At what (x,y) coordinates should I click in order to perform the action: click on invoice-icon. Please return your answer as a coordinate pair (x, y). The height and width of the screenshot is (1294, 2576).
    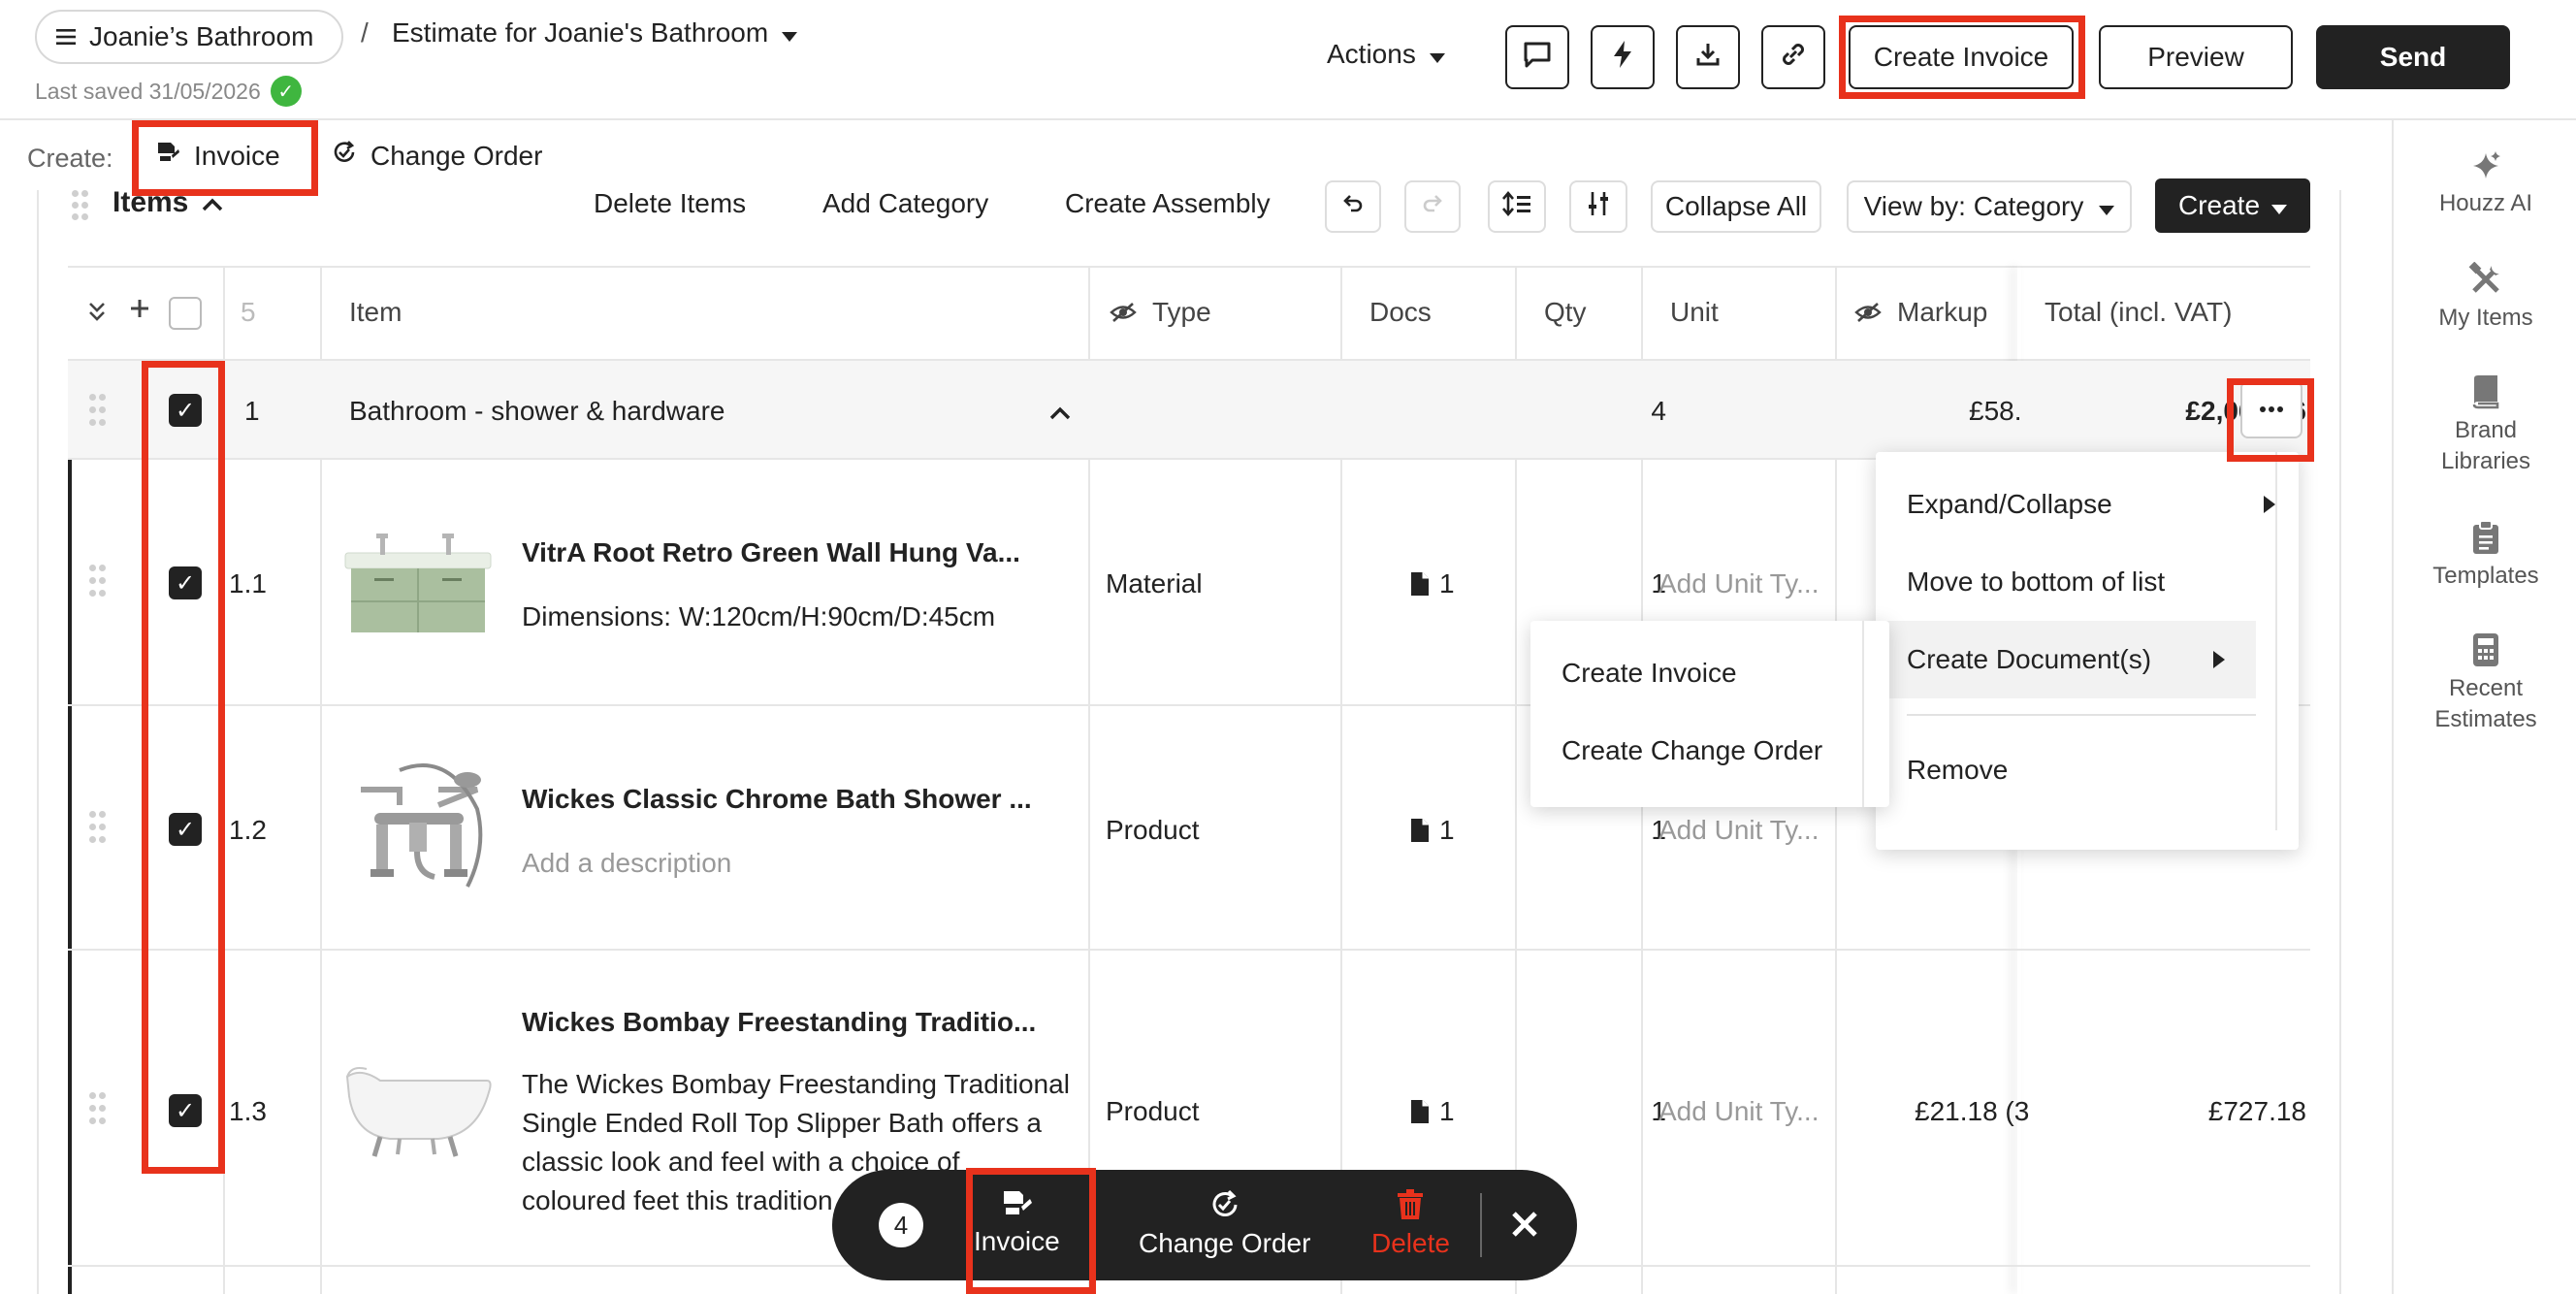
    Looking at the image, I should click on (1018, 1202).